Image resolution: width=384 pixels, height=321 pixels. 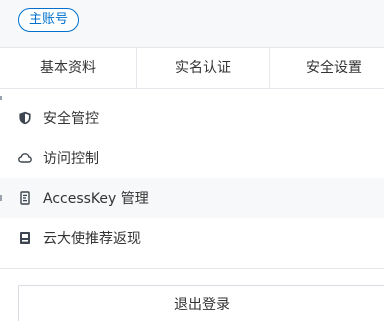 What do you see at coordinates (25, 238) in the screenshot?
I see `recommend-icon` at bounding box center [25, 238].